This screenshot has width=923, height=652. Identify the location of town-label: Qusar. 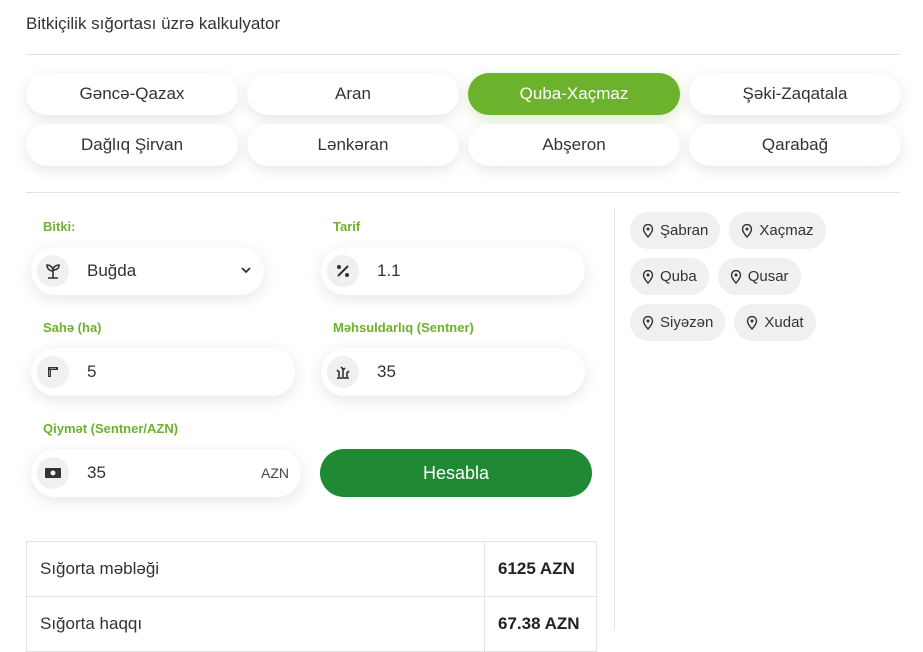
(768, 276).